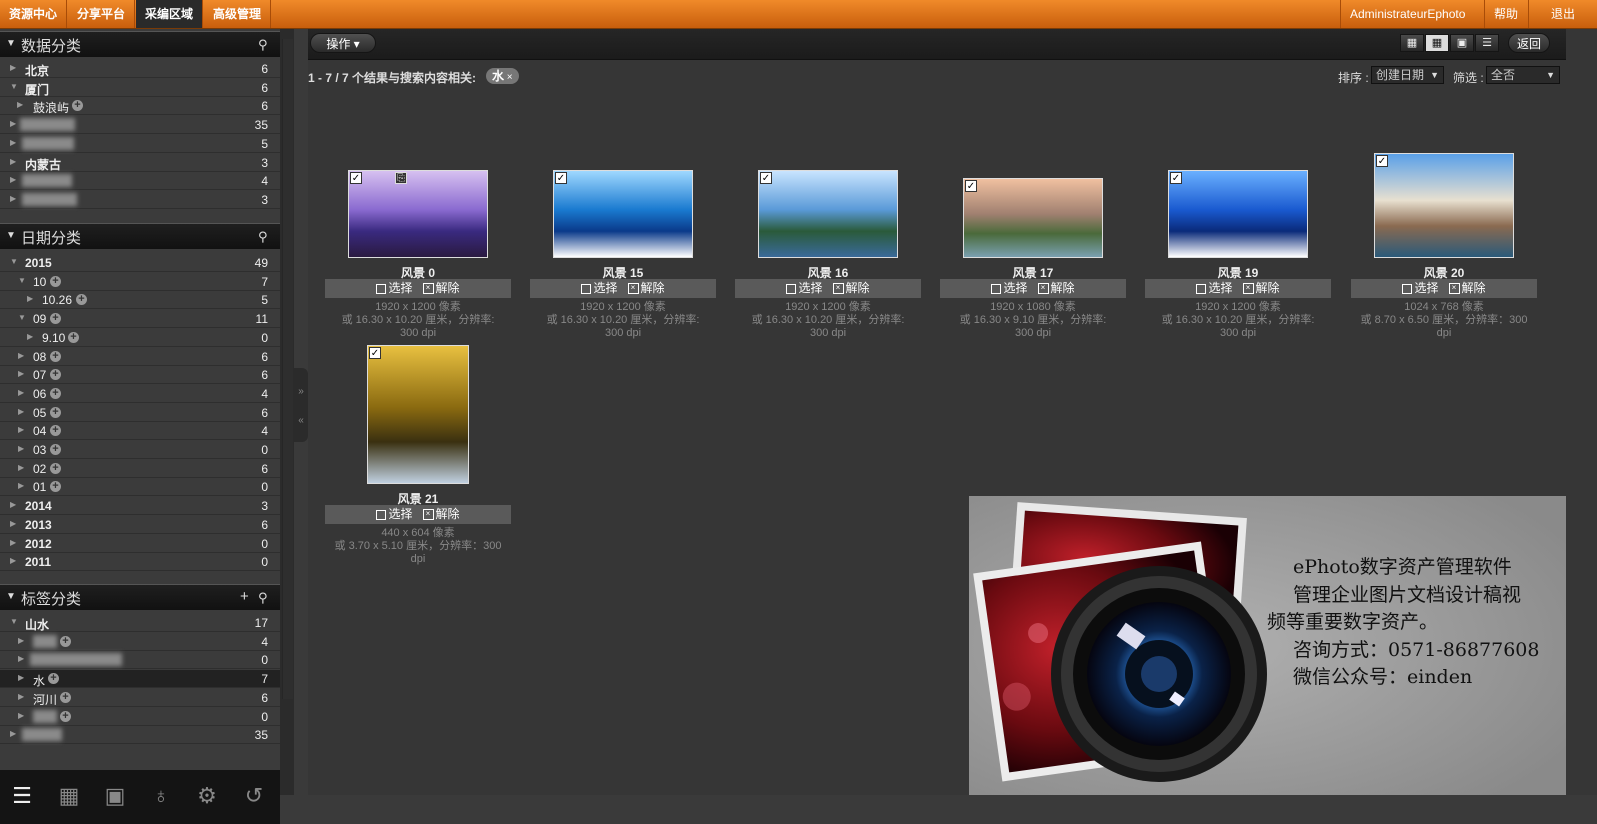  I want to click on tree-item: ▶ 内蒙古 3, so click(140, 163).